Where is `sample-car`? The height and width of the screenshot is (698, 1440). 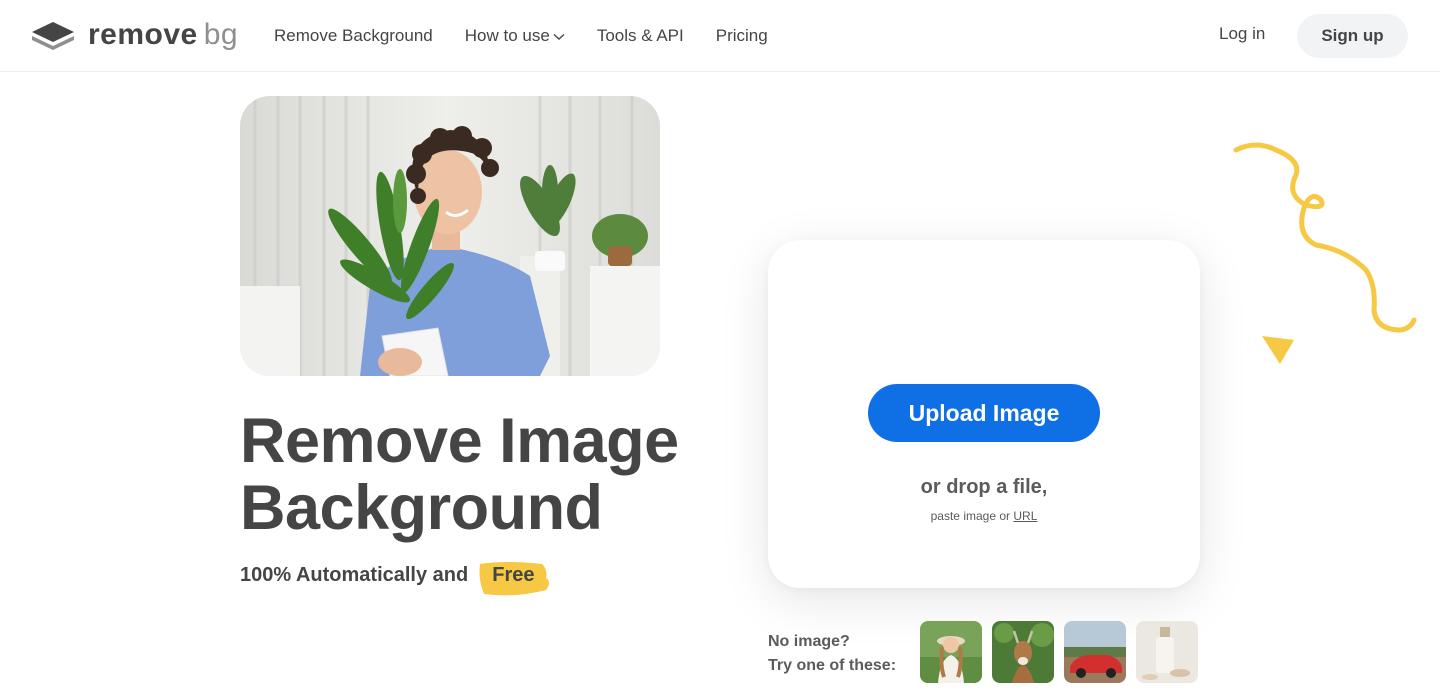
sample-car is located at coordinates (1095, 652).